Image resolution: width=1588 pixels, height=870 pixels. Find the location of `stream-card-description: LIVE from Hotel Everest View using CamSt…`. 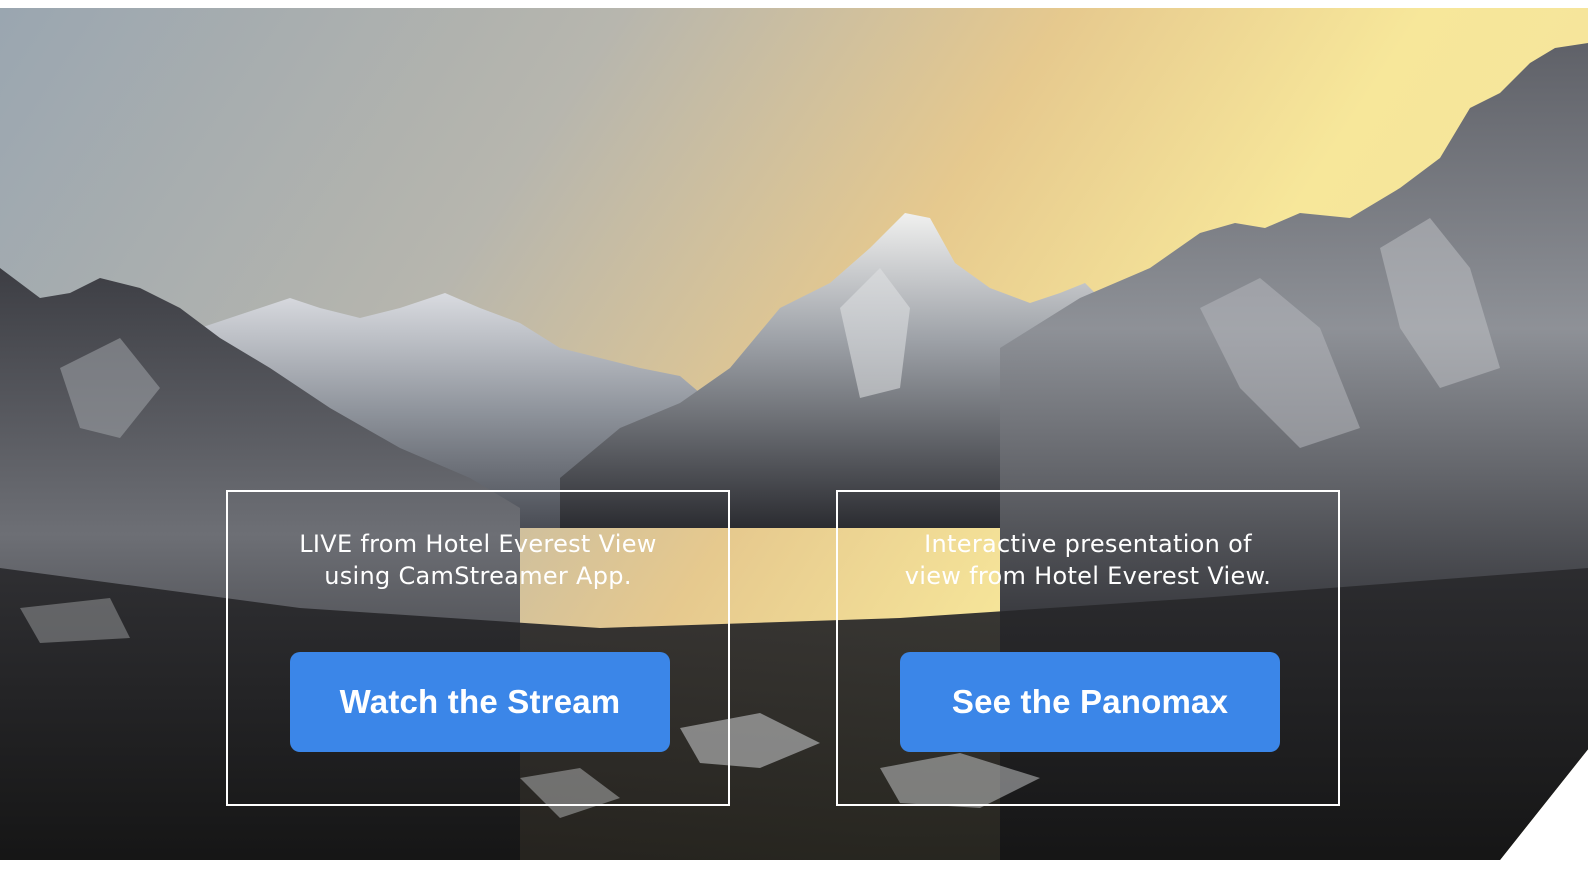

stream-card-description: LIVE from Hotel Everest View using CamSt… is located at coordinates (478, 560).